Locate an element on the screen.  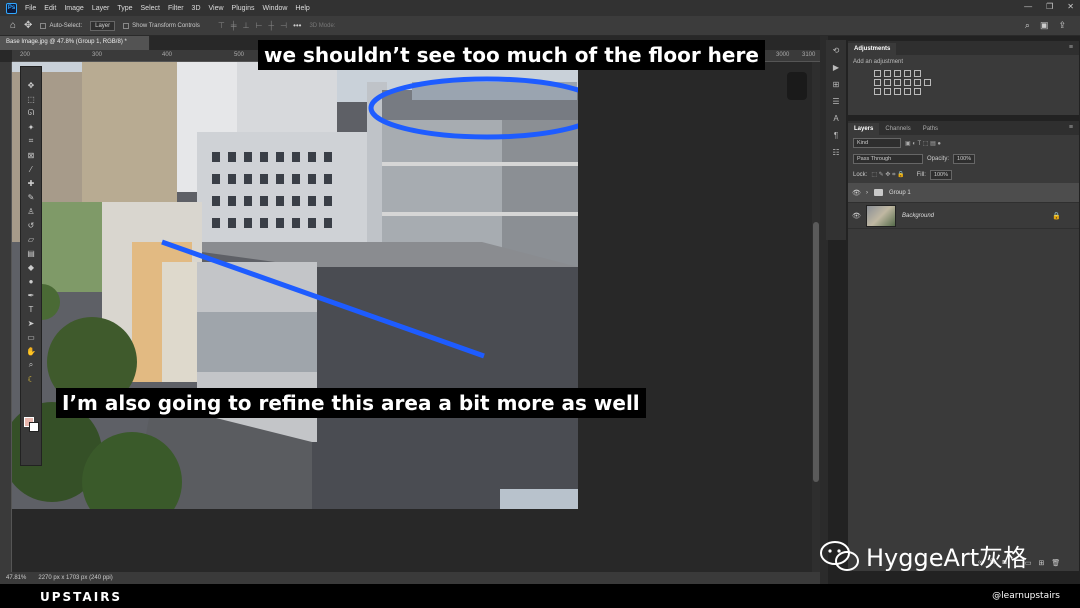
menu-view: View is located at coordinates (216, 8).